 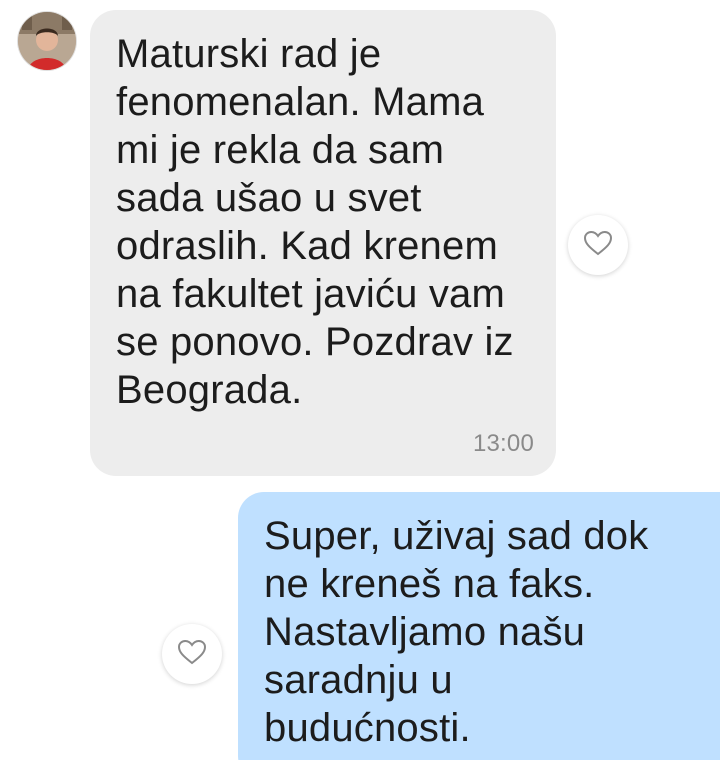 I want to click on message-timestamp: 13:00, so click(x=503, y=443).